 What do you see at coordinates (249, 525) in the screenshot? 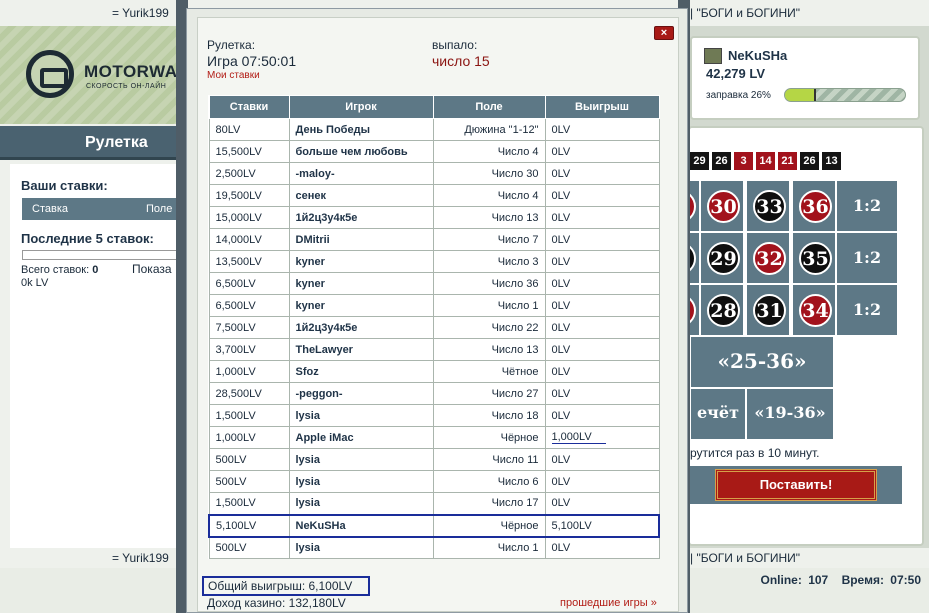
I see `cell-stake: 5,100LV` at bounding box center [249, 525].